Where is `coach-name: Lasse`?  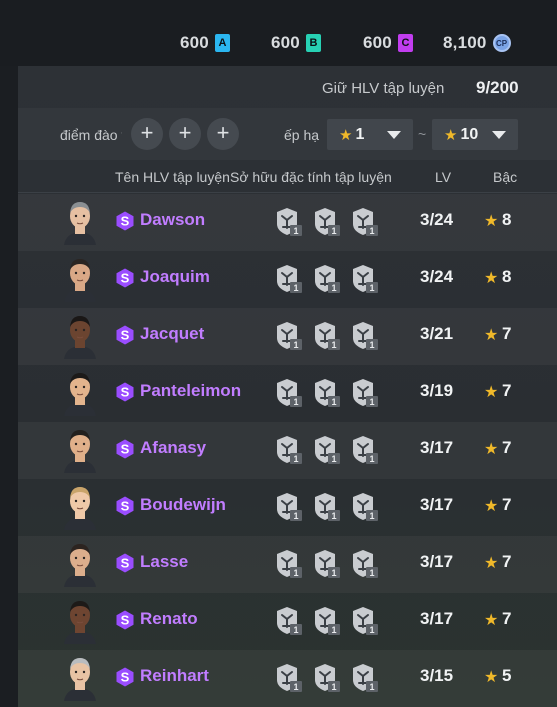
coach-name: Lasse is located at coordinates (164, 561).